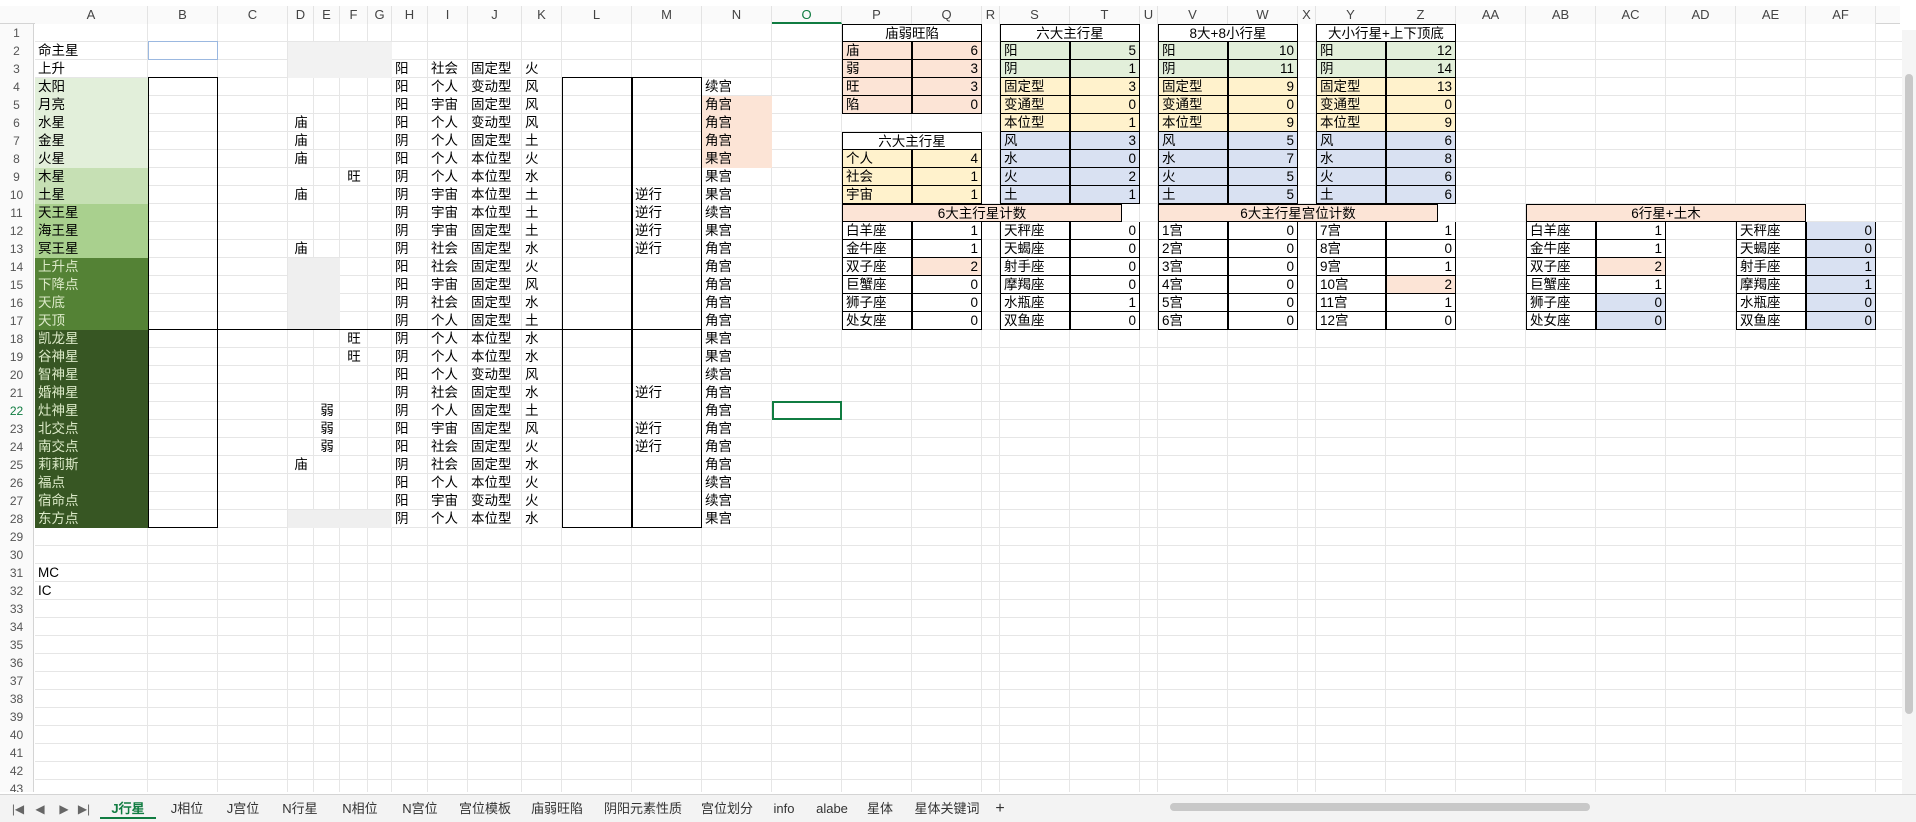  Describe the element at coordinates (737, 429) in the screenshot. I see `cell-N23: 角宫` at that location.